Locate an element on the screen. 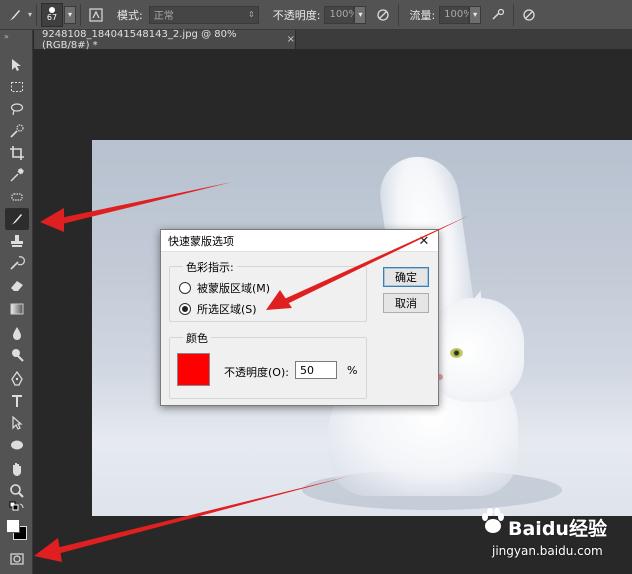  brush-size-picker: 67 is located at coordinates (52, 14).